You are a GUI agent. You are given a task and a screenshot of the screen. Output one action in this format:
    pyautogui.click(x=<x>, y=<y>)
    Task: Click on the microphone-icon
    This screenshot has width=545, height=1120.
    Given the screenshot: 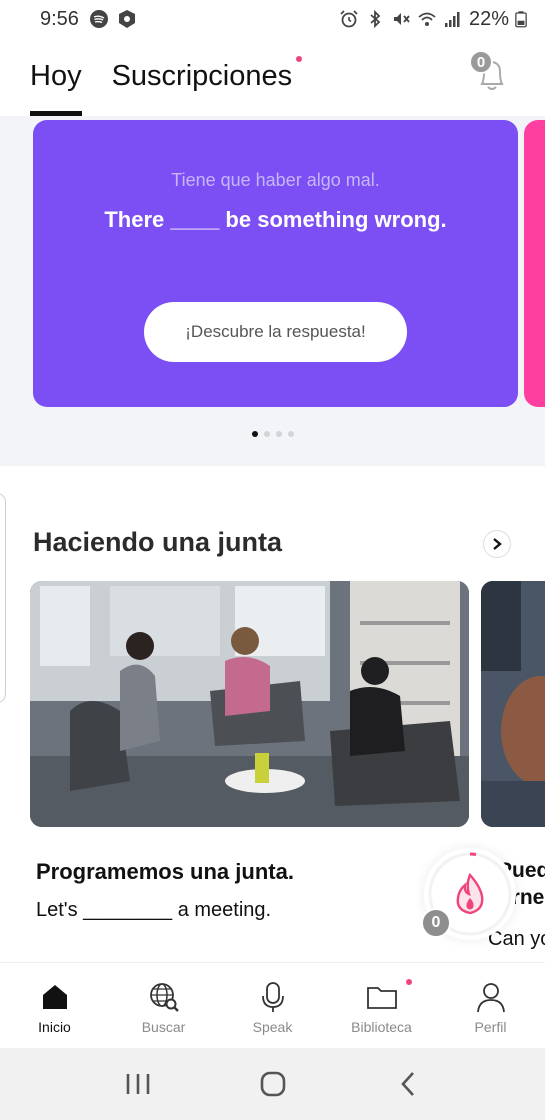 What is the action you would take?
    pyautogui.click(x=272, y=997)
    